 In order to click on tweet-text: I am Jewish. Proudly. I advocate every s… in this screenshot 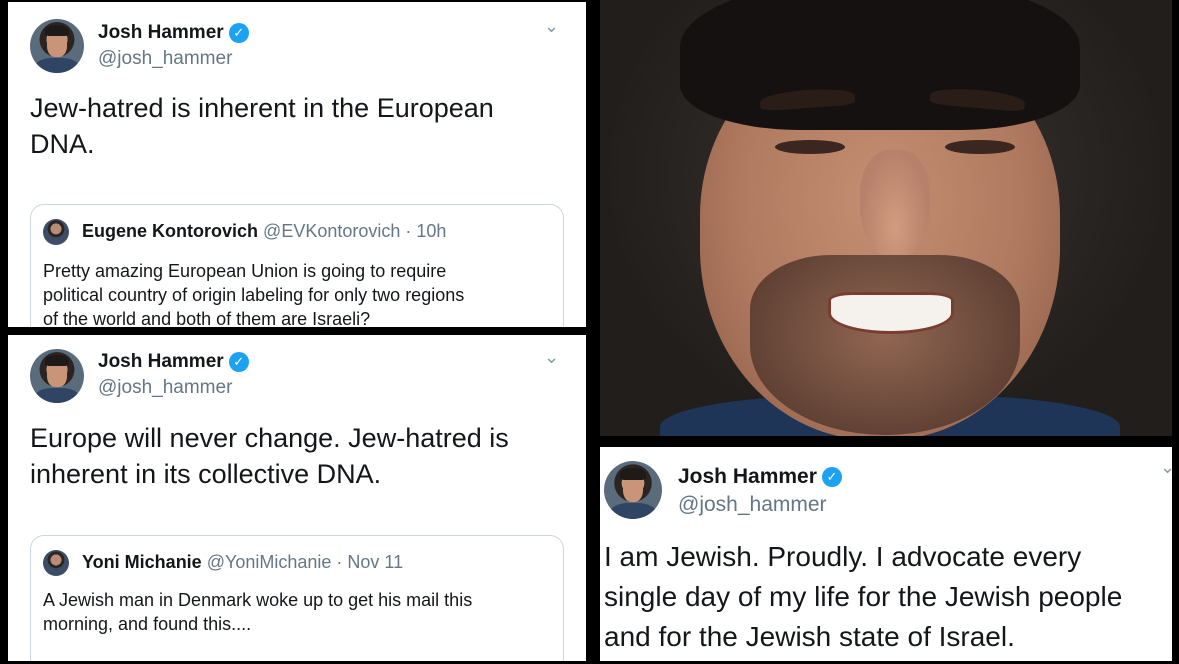, I will do `click(863, 596)`.